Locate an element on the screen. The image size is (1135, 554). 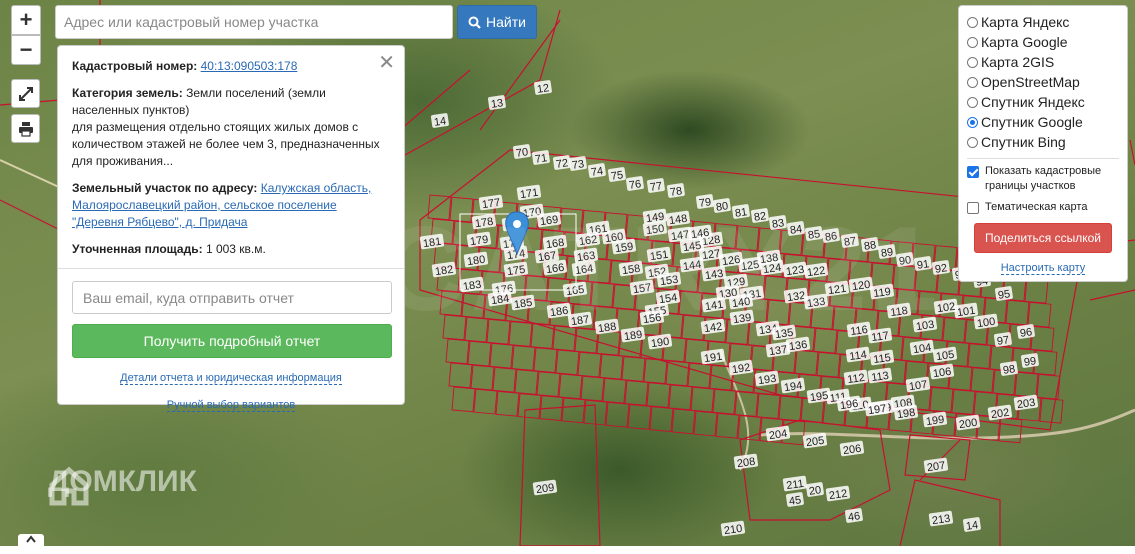
layer-option: OpenStreetMap is located at coordinates (1043, 82).